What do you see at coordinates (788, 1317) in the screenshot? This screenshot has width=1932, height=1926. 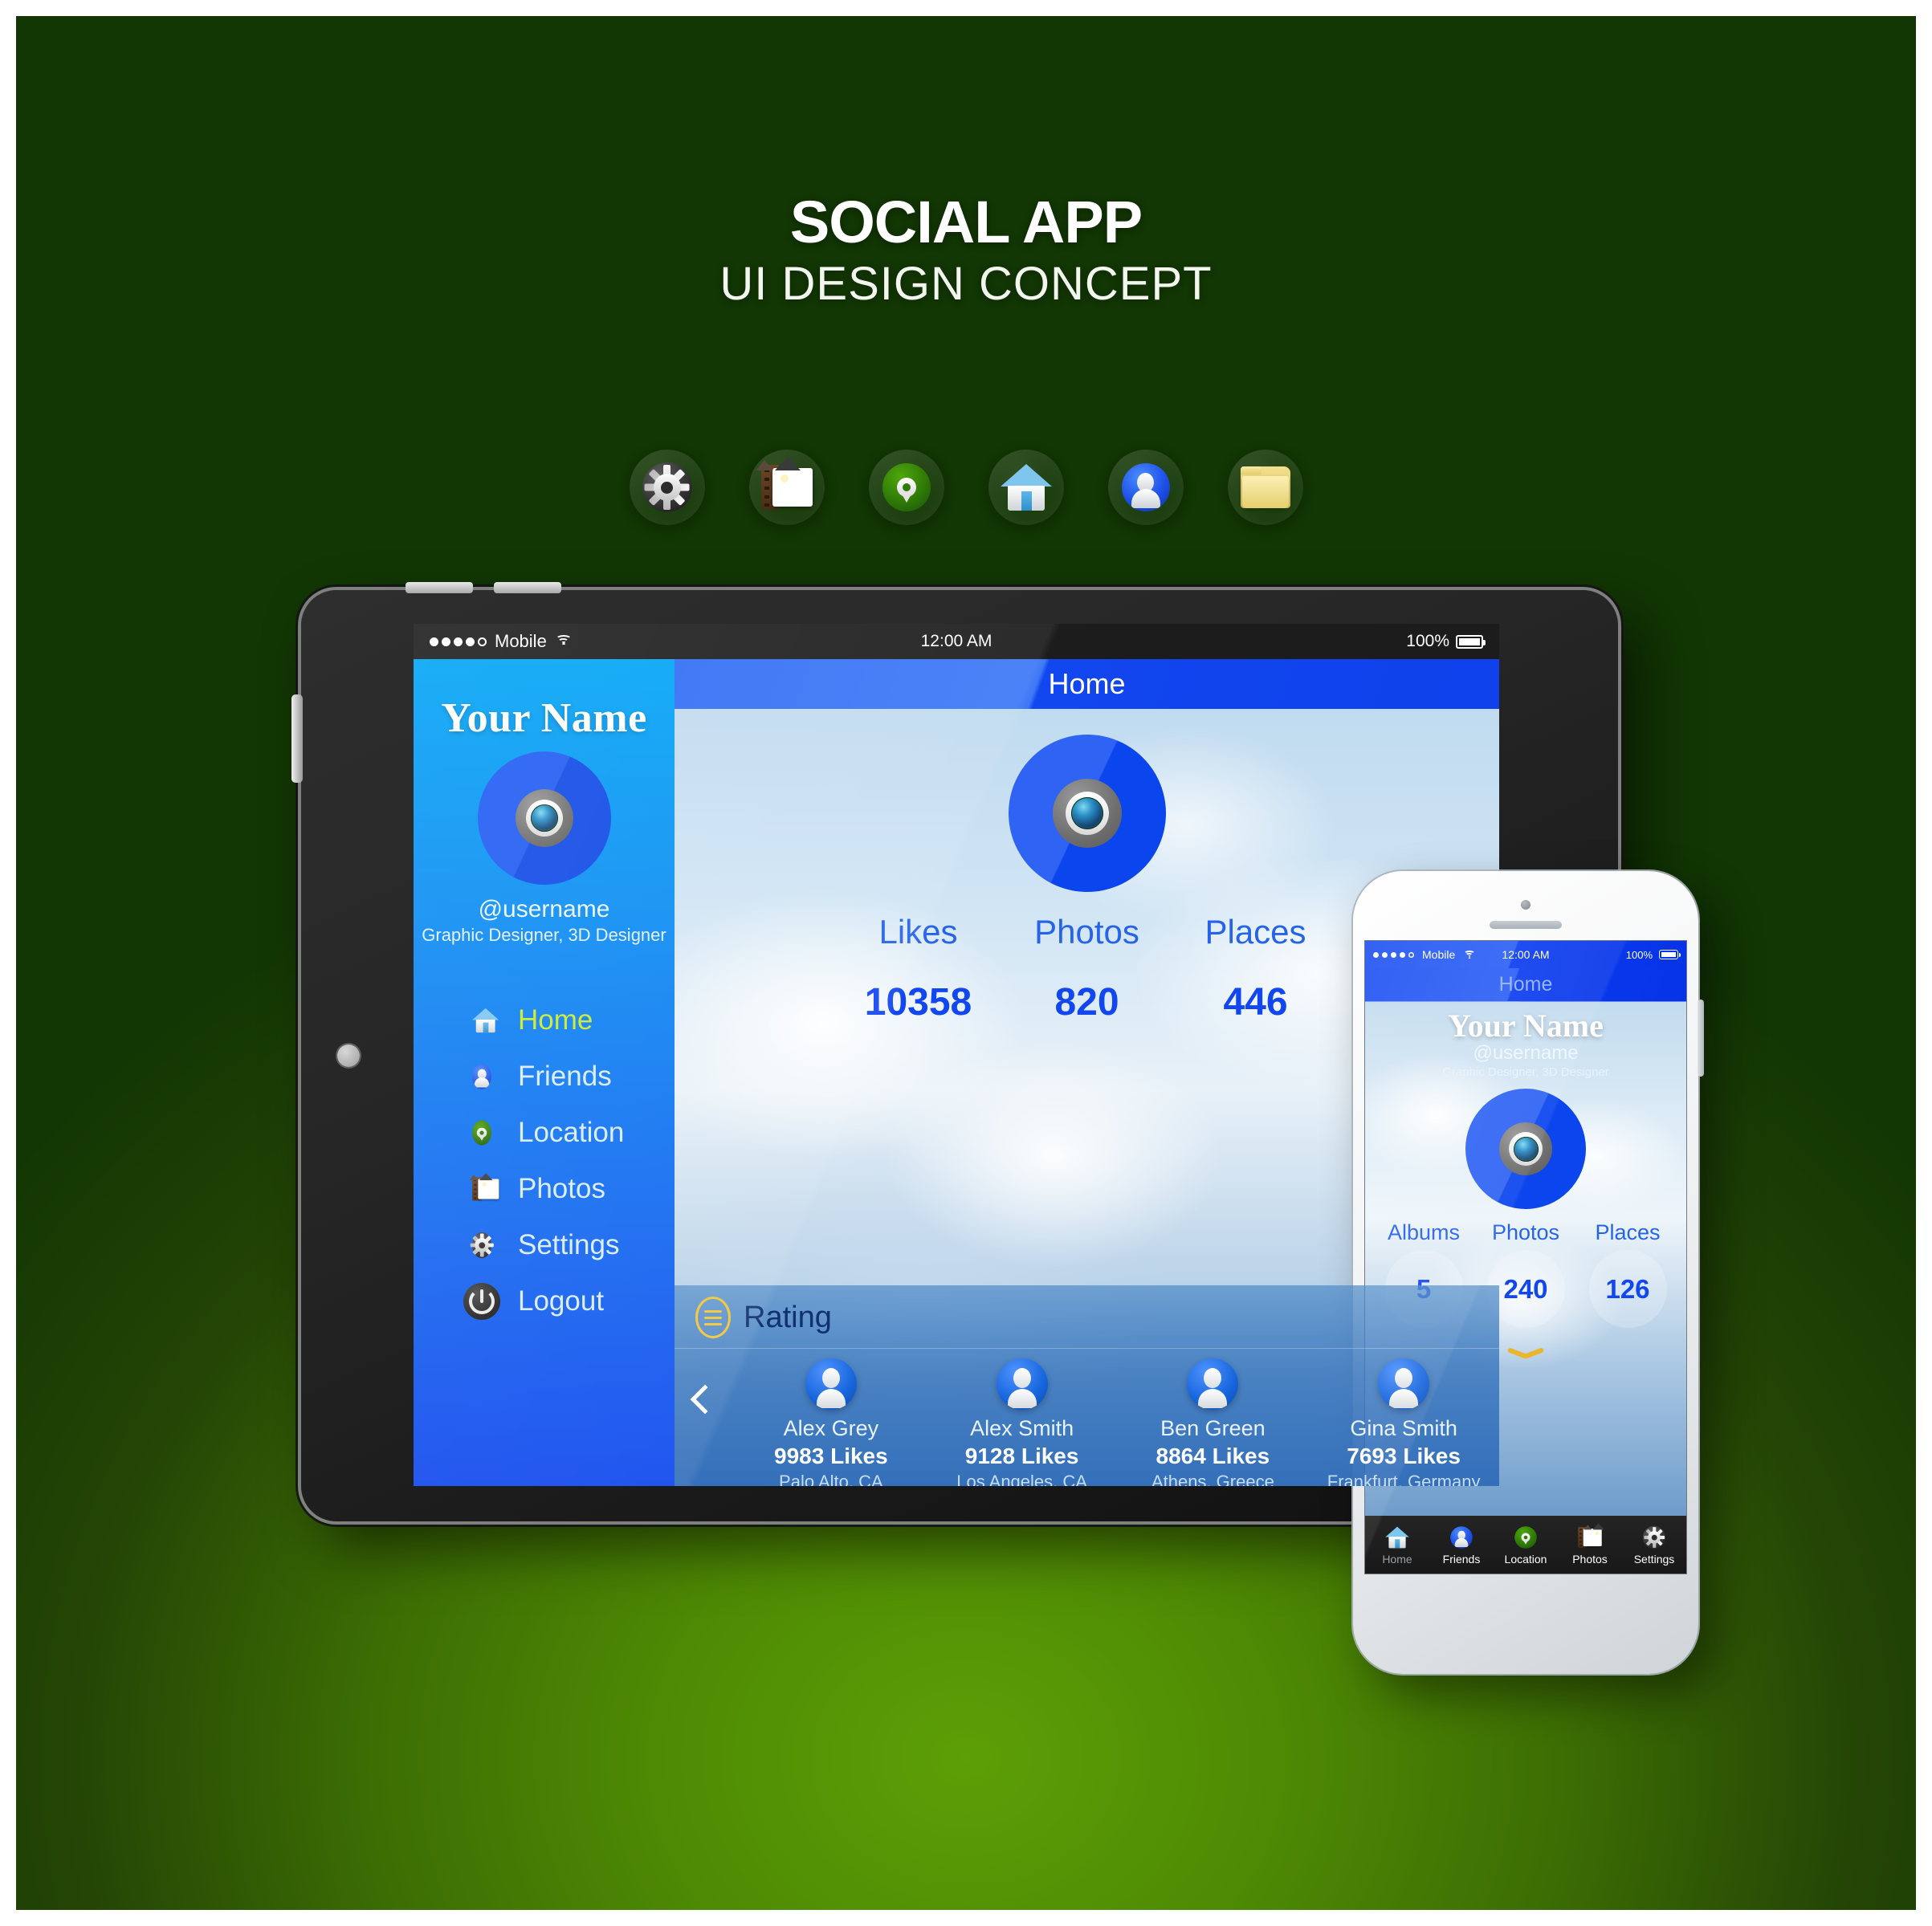 I see `rating-title: Rating` at bounding box center [788, 1317].